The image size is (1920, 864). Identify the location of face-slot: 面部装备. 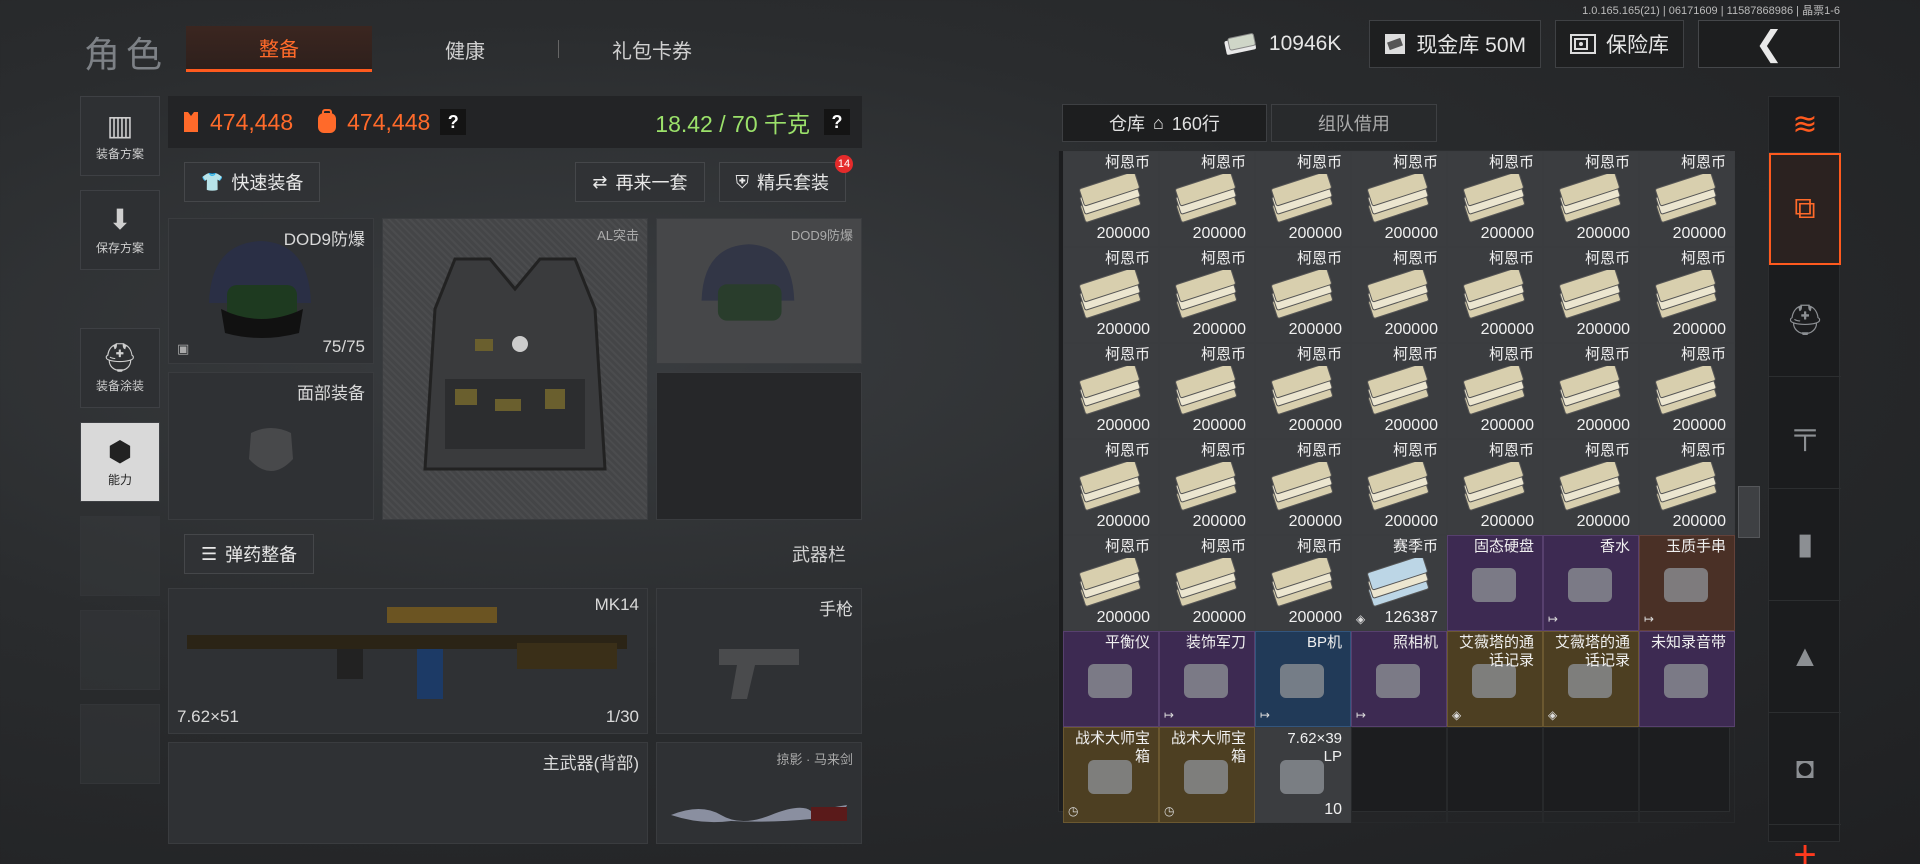
(271, 446).